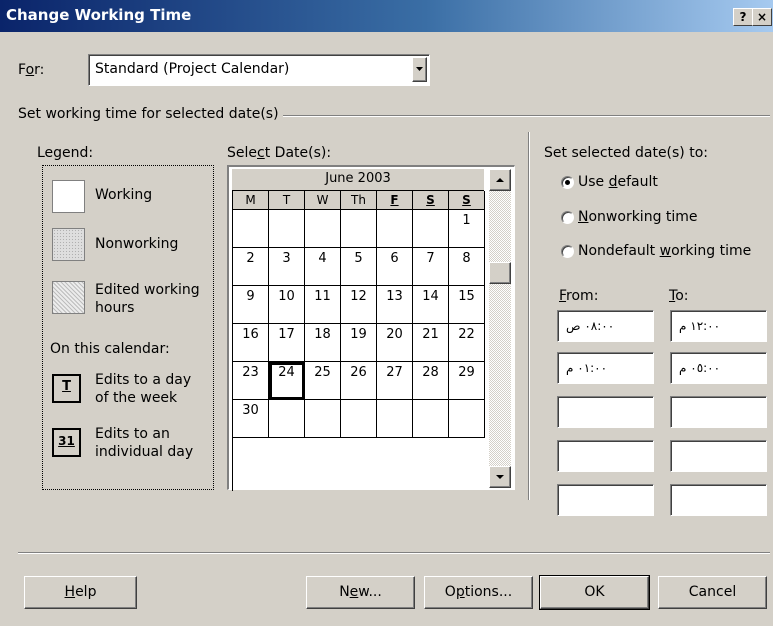 Image resolution: width=773 pixels, height=626 pixels. What do you see at coordinates (99, 15) in the screenshot?
I see `window-title: Change Working Time` at bounding box center [99, 15].